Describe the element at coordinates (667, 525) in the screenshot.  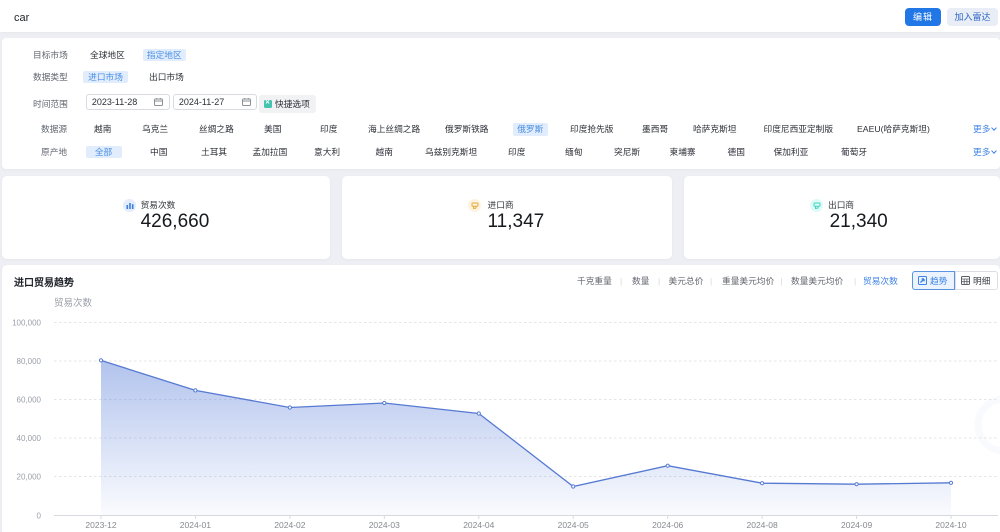
I see `svg-text: 2024-06` at that location.